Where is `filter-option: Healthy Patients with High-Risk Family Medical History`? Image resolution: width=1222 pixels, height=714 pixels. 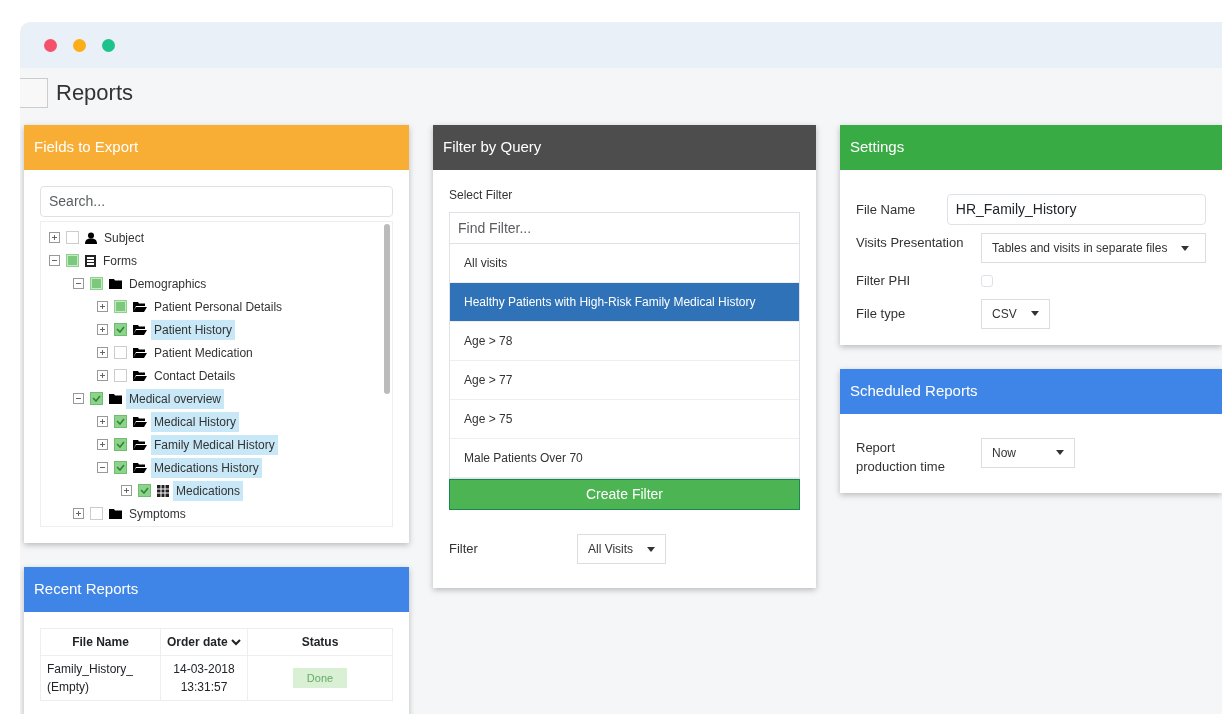 filter-option: Healthy Patients with High-Risk Family Medical History is located at coordinates (624, 302).